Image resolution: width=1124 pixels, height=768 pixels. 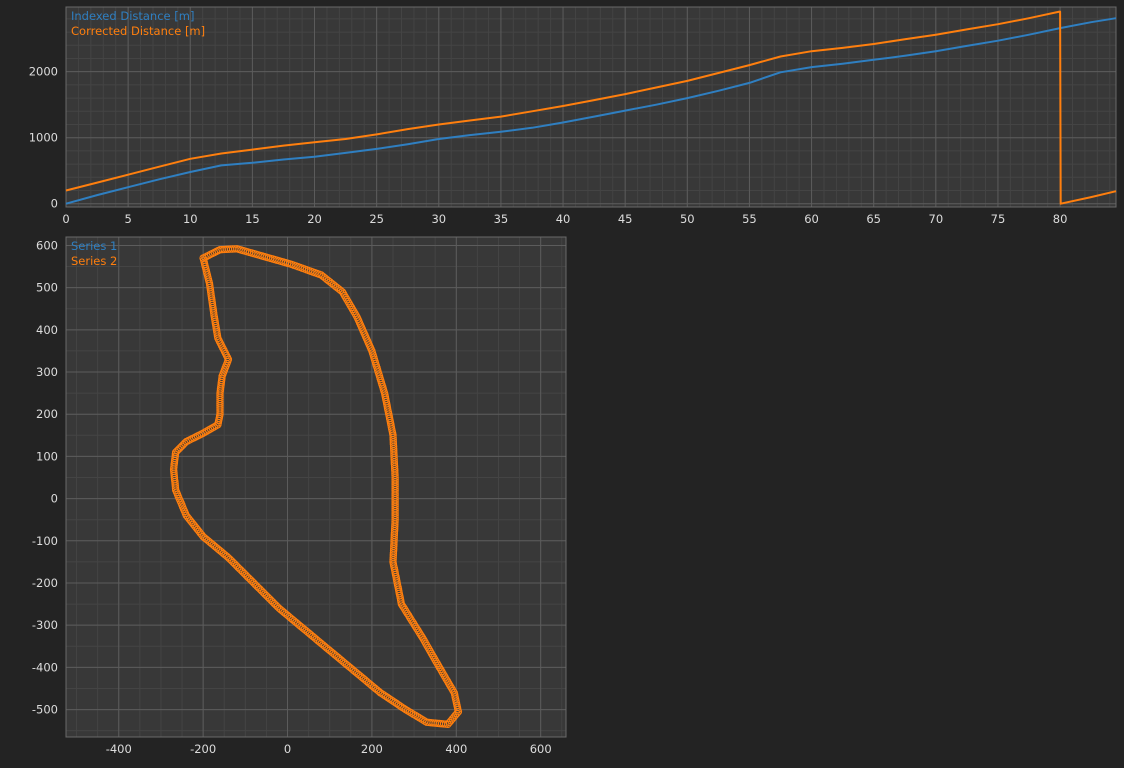 What do you see at coordinates (47, 372) in the screenshot?
I see `y-tick-label: 300` at bounding box center [47, 372].